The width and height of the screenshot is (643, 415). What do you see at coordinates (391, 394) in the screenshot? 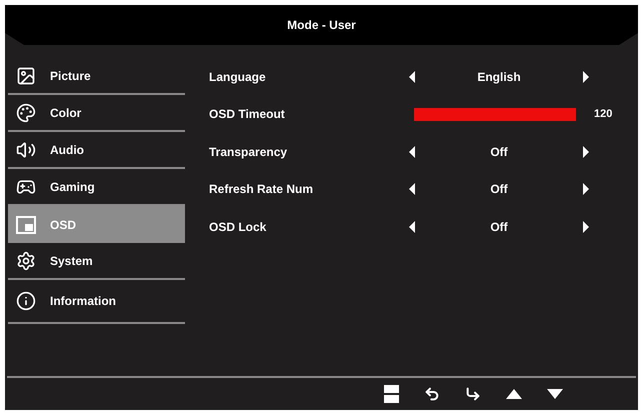
I see `menu-icon` at bounding box center [391, 394].